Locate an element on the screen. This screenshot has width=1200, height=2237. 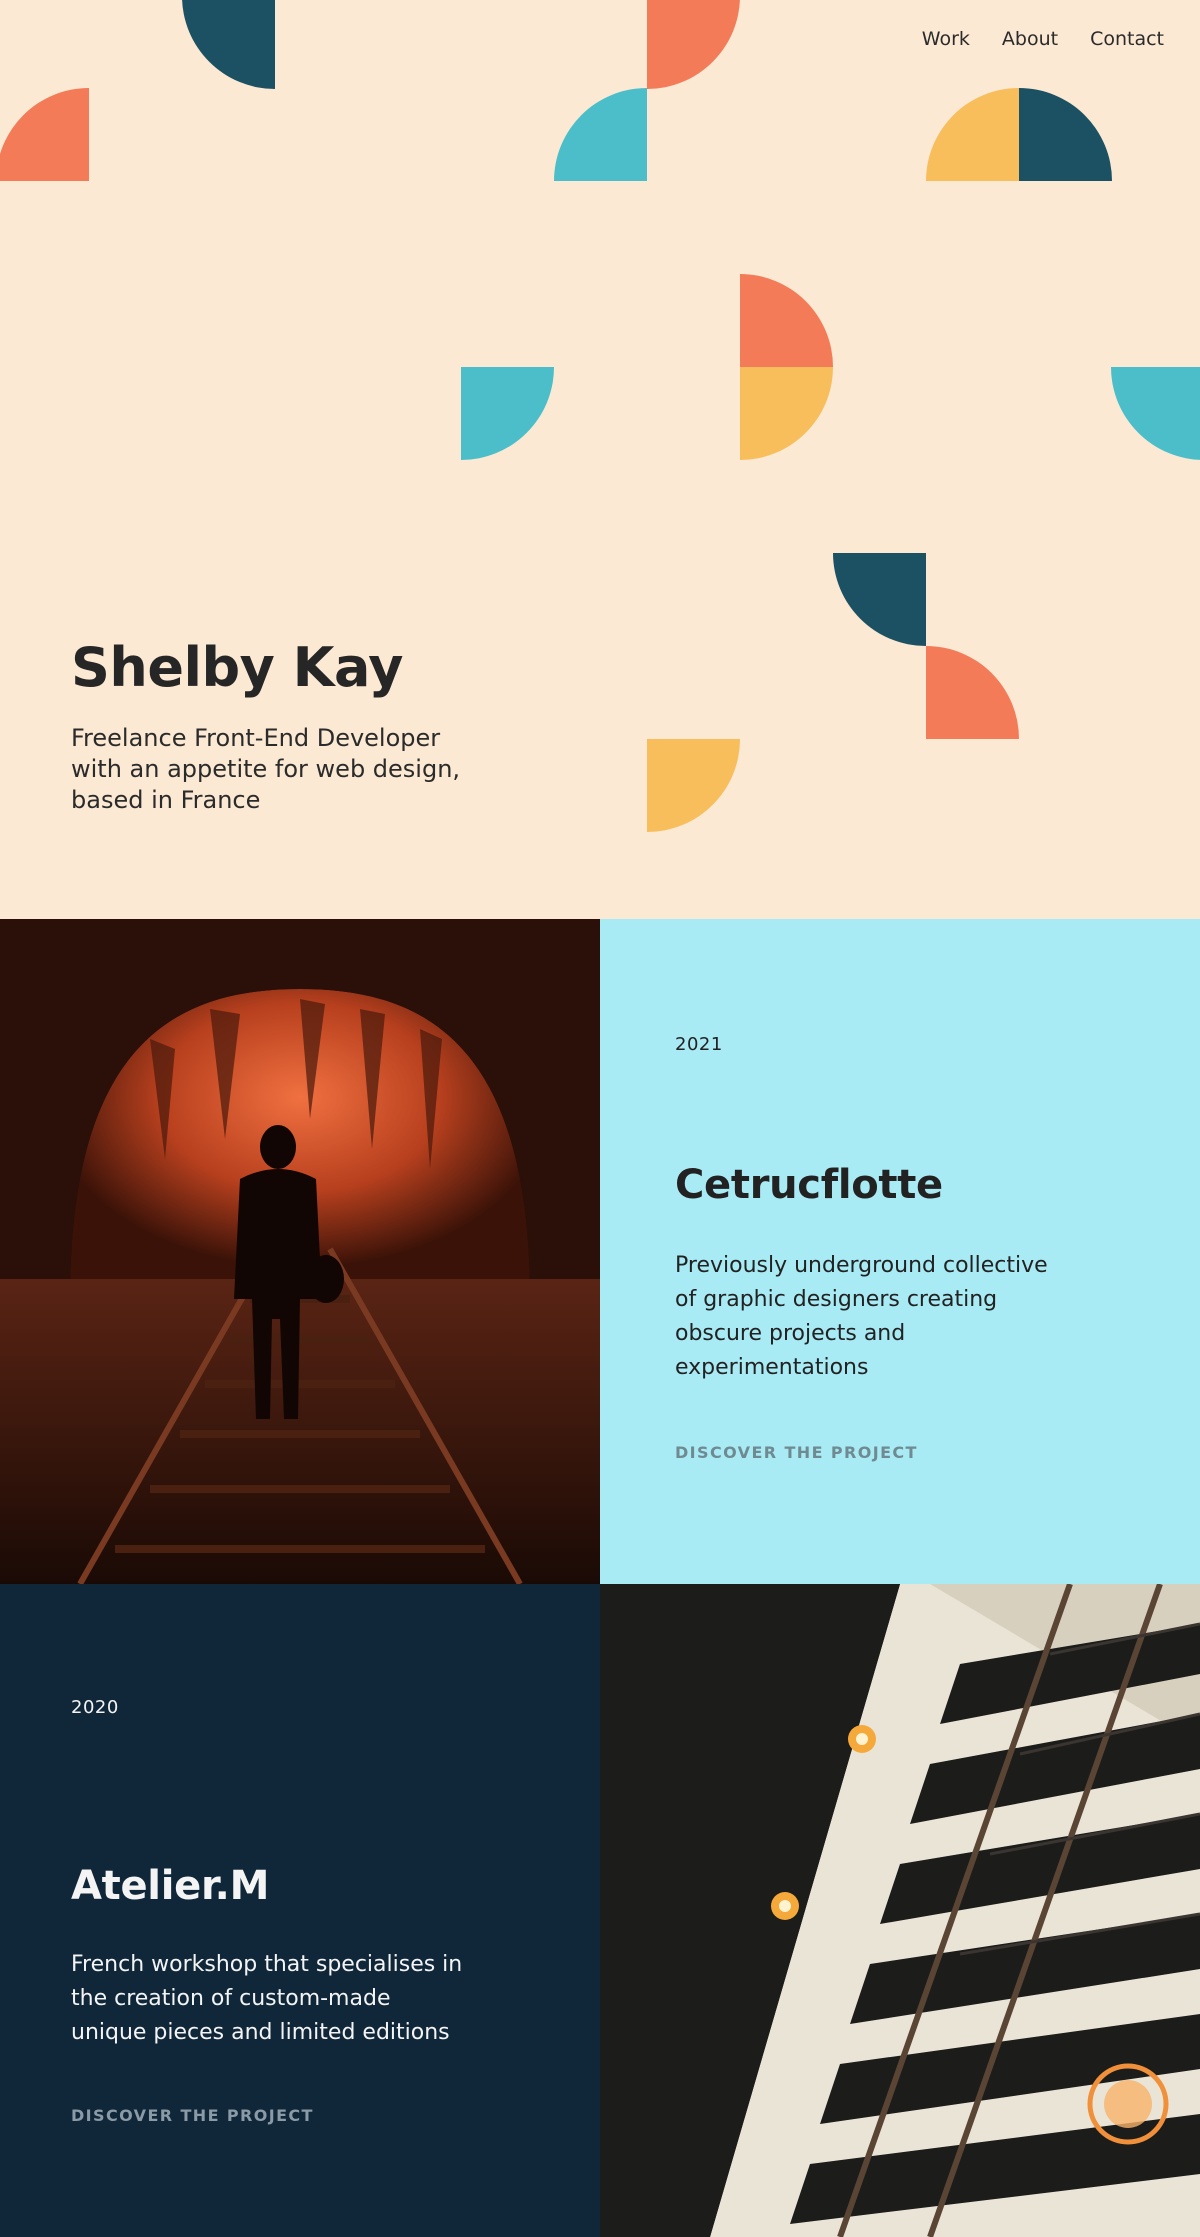
project-title: Atelier.M is located at coordinates (170, 1886).